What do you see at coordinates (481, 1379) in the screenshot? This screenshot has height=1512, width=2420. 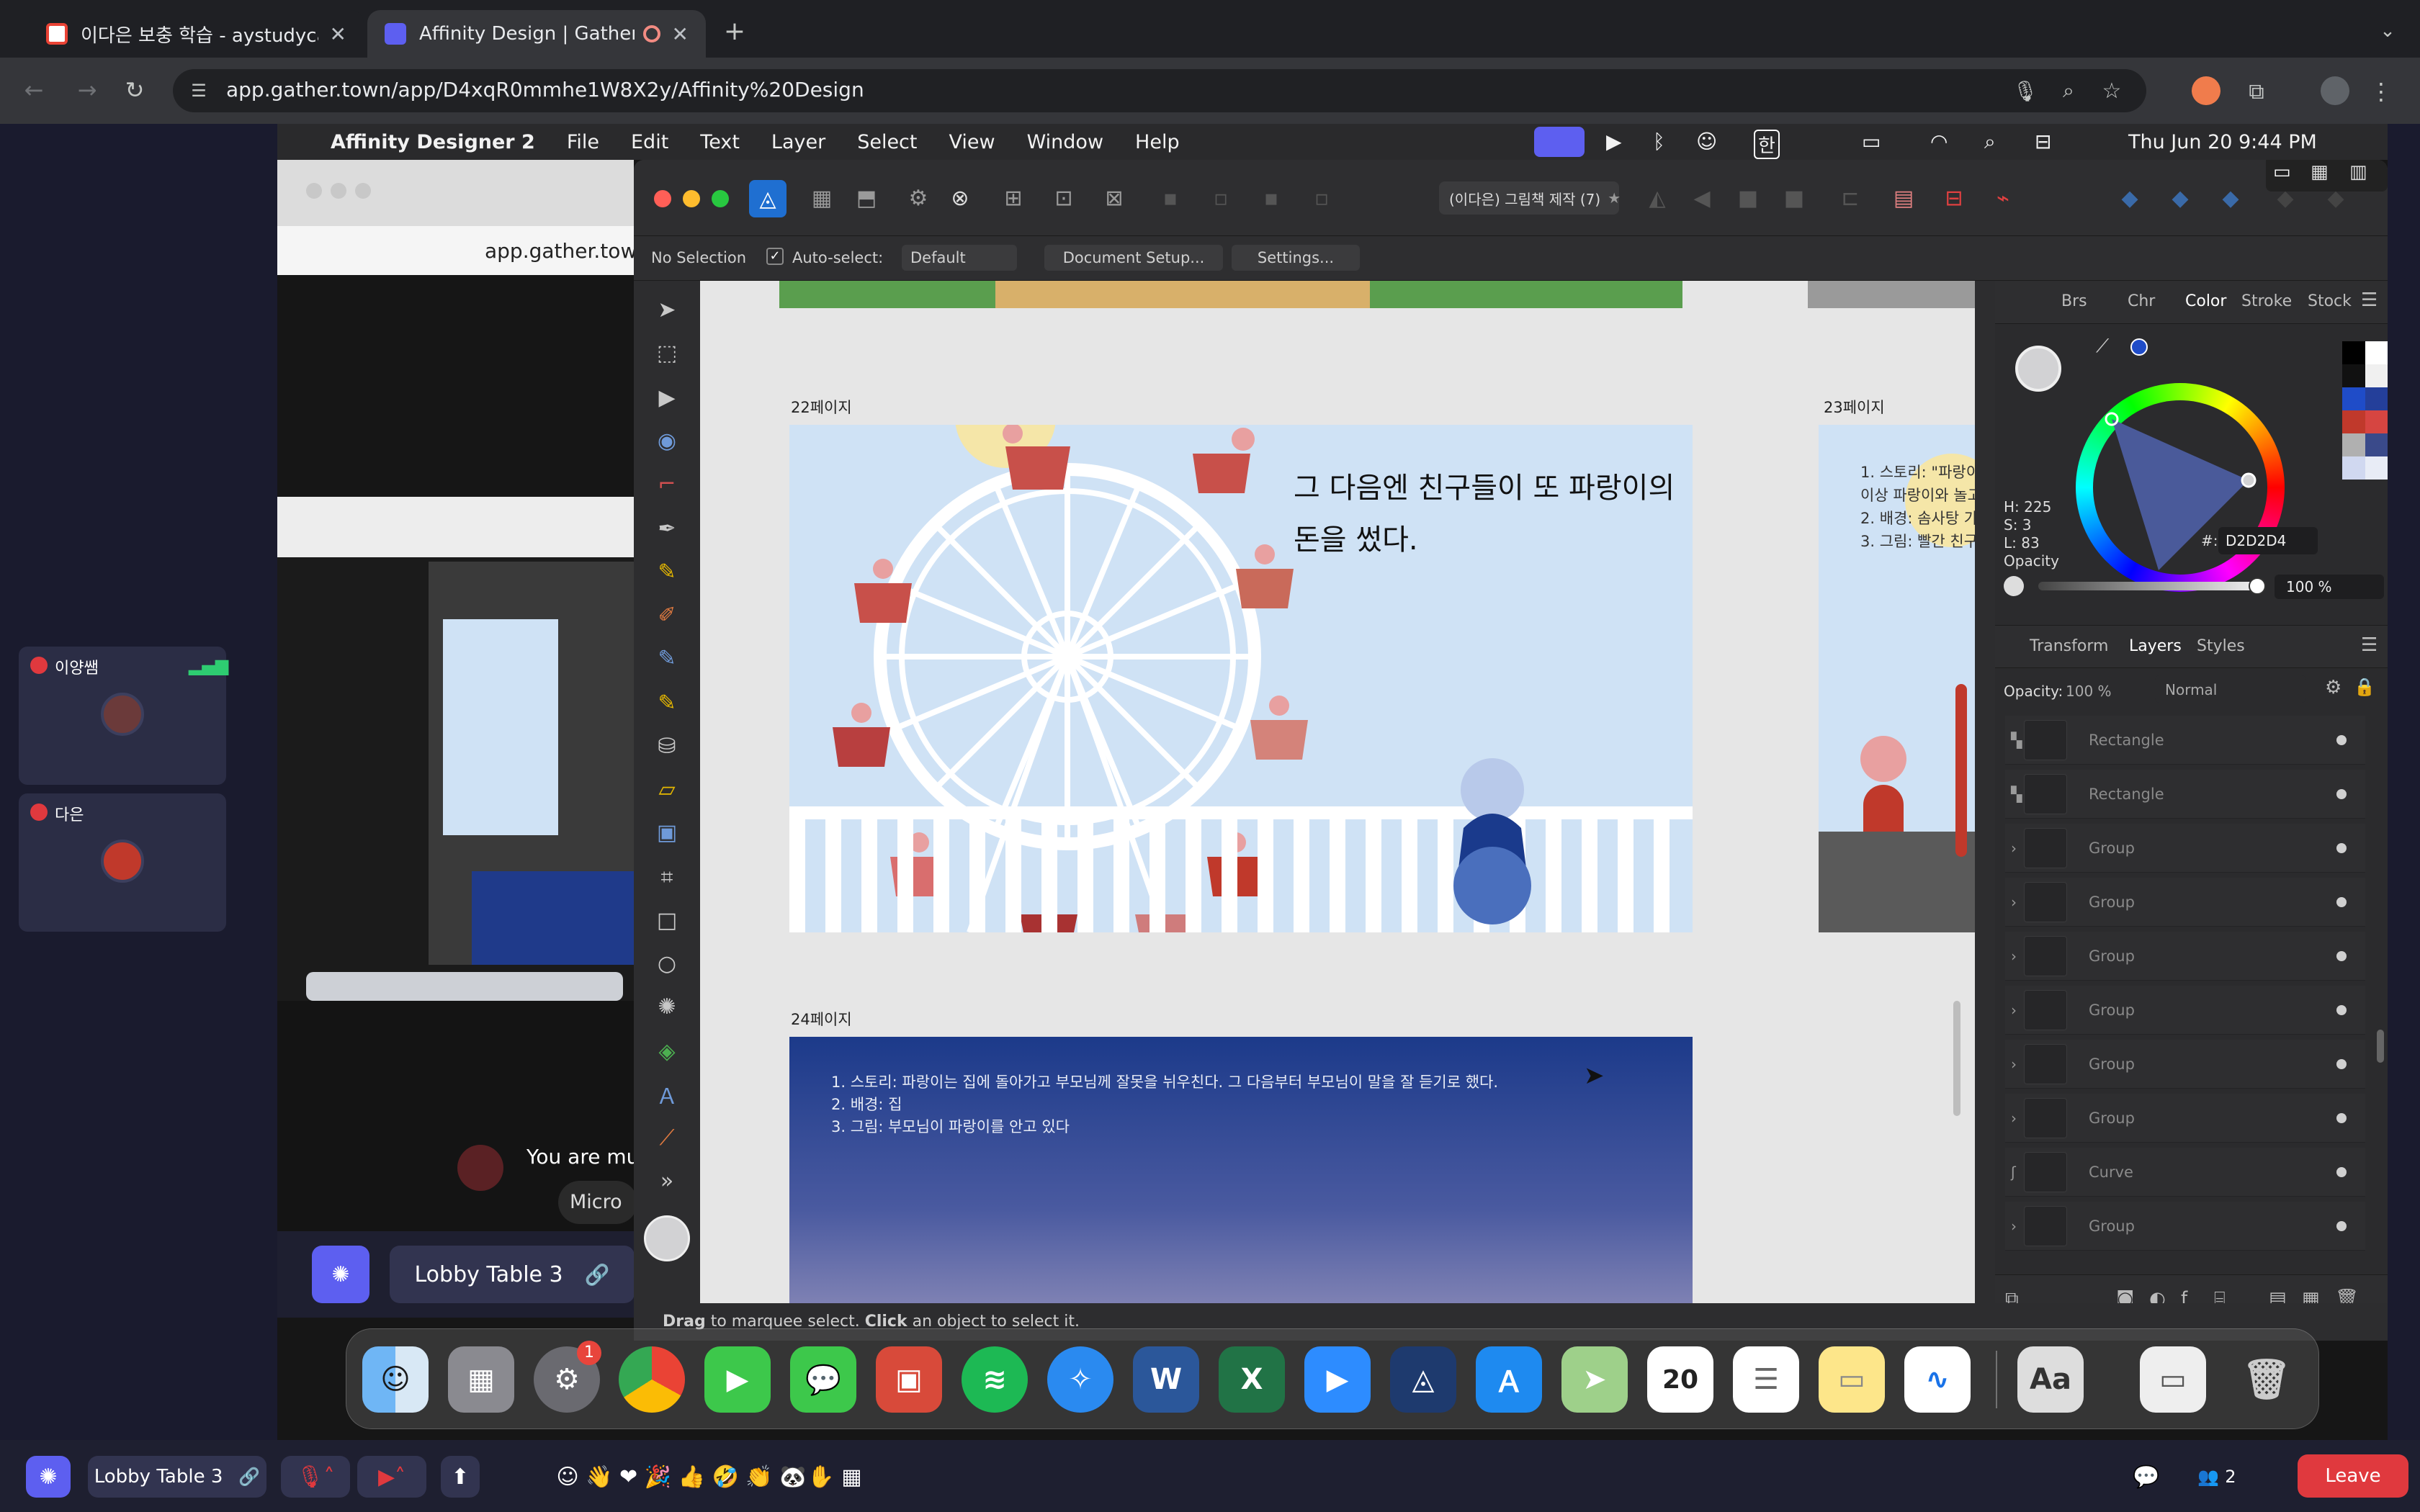 I see `launchpad-icon: ▦` at bounding box center [481, 1379].